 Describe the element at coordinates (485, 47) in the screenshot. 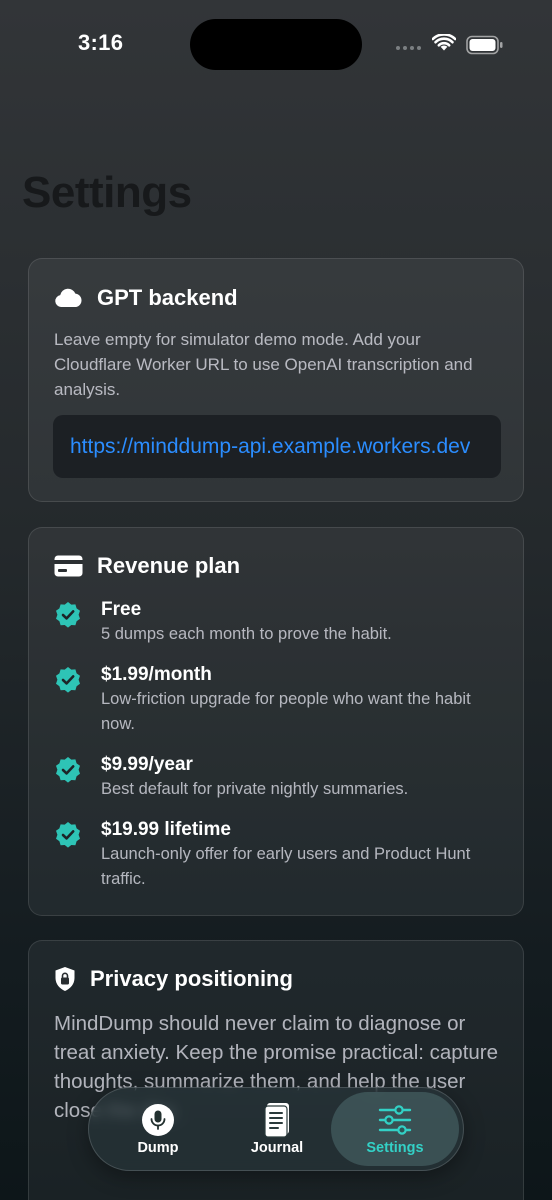

I see `battery-icon` at that location.